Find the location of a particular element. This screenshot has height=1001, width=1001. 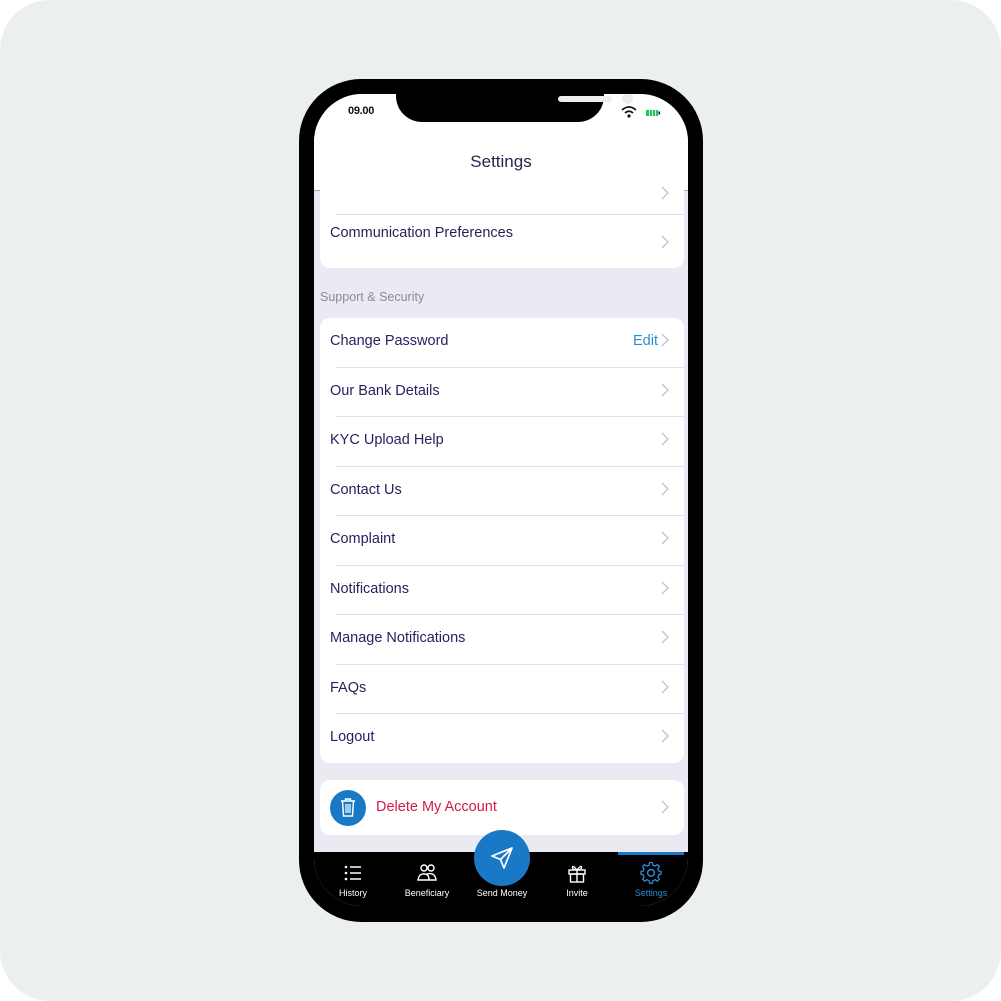

list-item-label: Manage Notifications is located at coordinates (398, 638).